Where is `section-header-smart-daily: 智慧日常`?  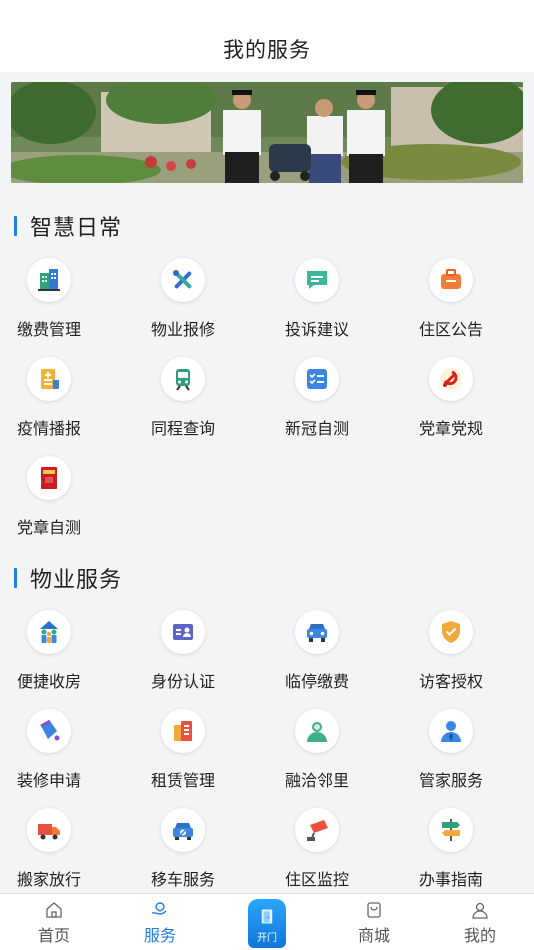 section-header-smart-daily: 智慧日常 is located at coordinates (68, 226).